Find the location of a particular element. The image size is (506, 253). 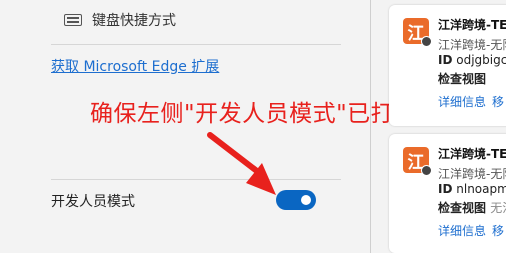

id-value: odjgbigc is located at coordinates (481, 60).